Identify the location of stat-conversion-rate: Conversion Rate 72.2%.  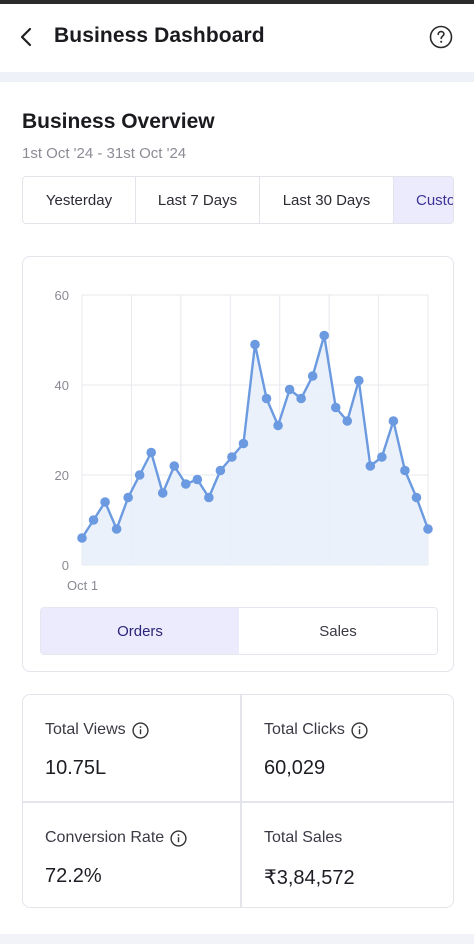
(131, 855).